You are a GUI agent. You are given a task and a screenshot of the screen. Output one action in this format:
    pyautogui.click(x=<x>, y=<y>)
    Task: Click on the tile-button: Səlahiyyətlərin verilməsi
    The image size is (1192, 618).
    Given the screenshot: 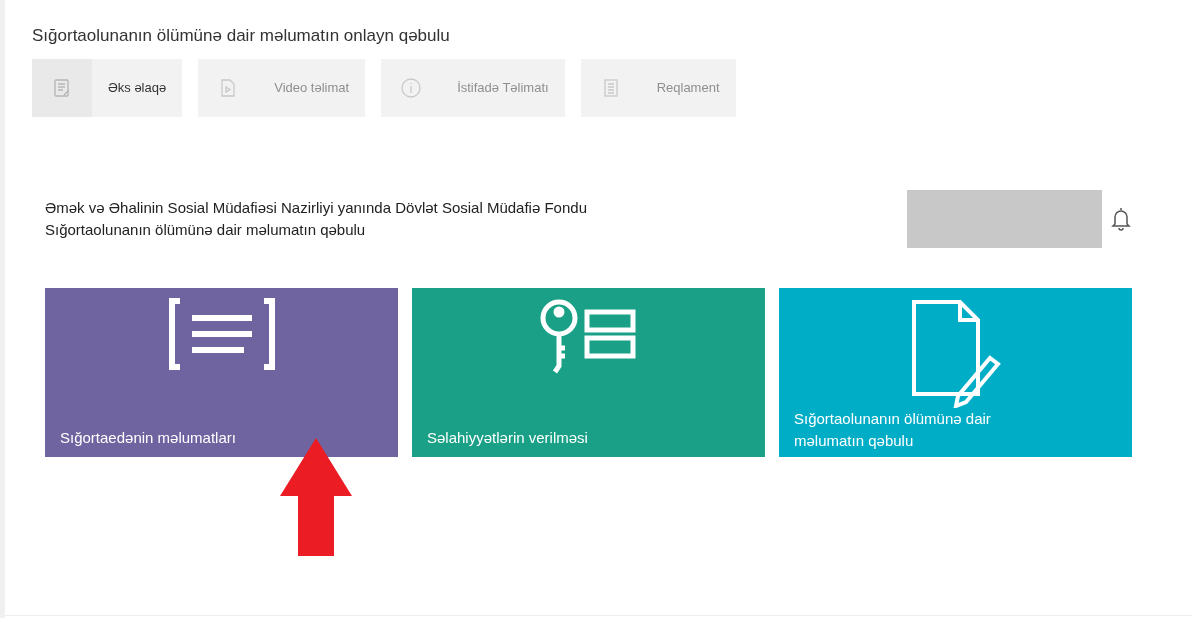 What is the action you would take?
    pyautogui.click(x=588, y=372)
    